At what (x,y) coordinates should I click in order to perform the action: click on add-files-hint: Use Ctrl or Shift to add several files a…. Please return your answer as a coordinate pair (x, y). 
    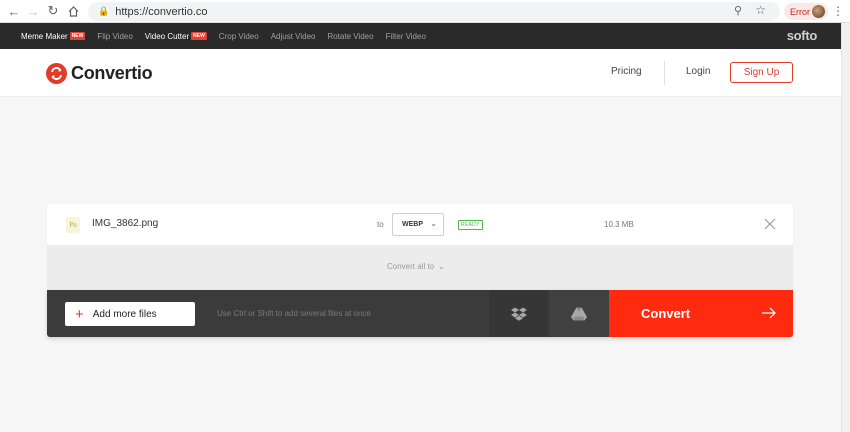
    Looking at the image, I should click on (294, 313).